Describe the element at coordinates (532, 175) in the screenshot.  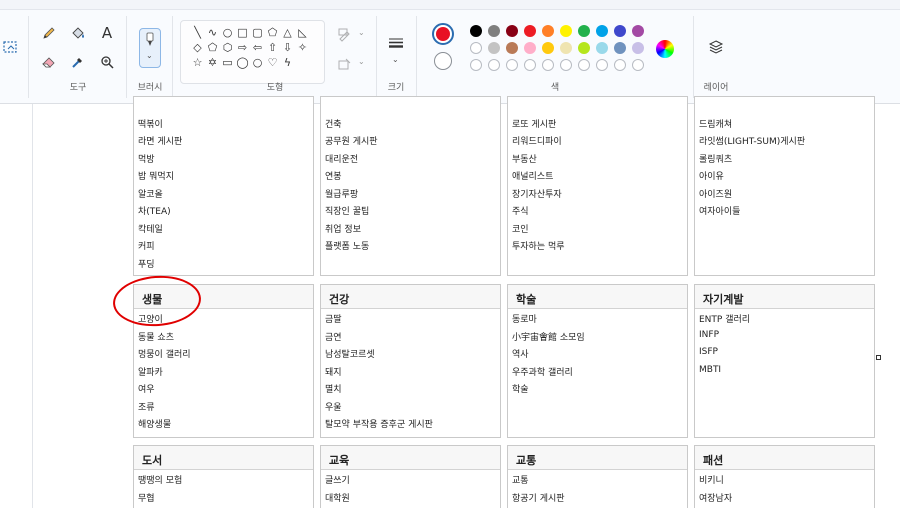
I see `board-link: 애널리스트` at that location.